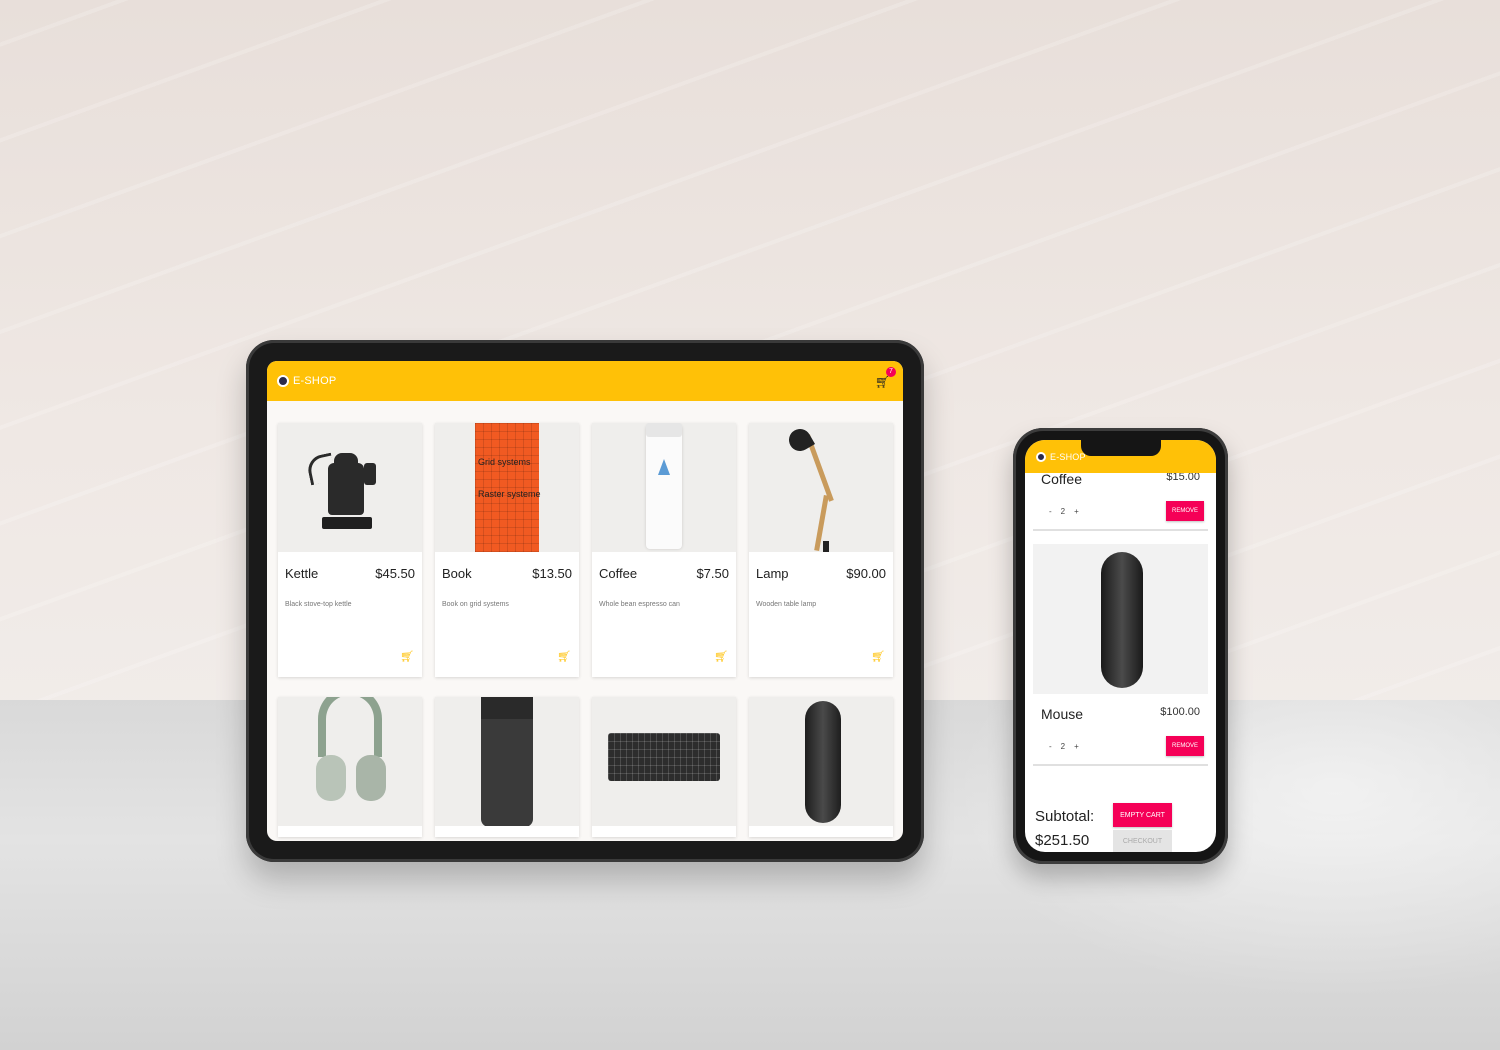 Image resolution: width=1500 pixels, height=1050 pixels. What do you see at coordinates (507, 761) in the screenshot?
I see `product-image-backpack` at bounding box center [507, 761].